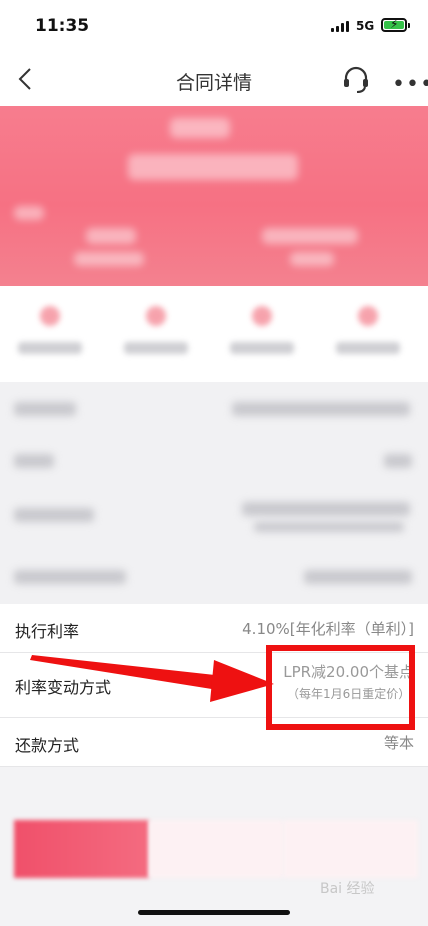 The image size is (428, 926). I want to click on nav-bar: 合同详情 •••, so click(214, 80).